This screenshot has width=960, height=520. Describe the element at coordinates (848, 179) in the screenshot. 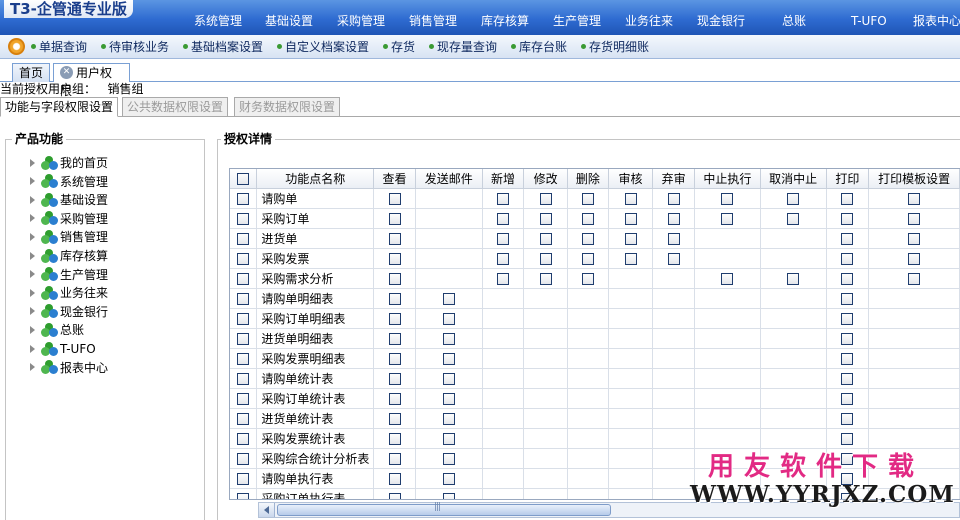

I see `column-header: 打印` at that location.